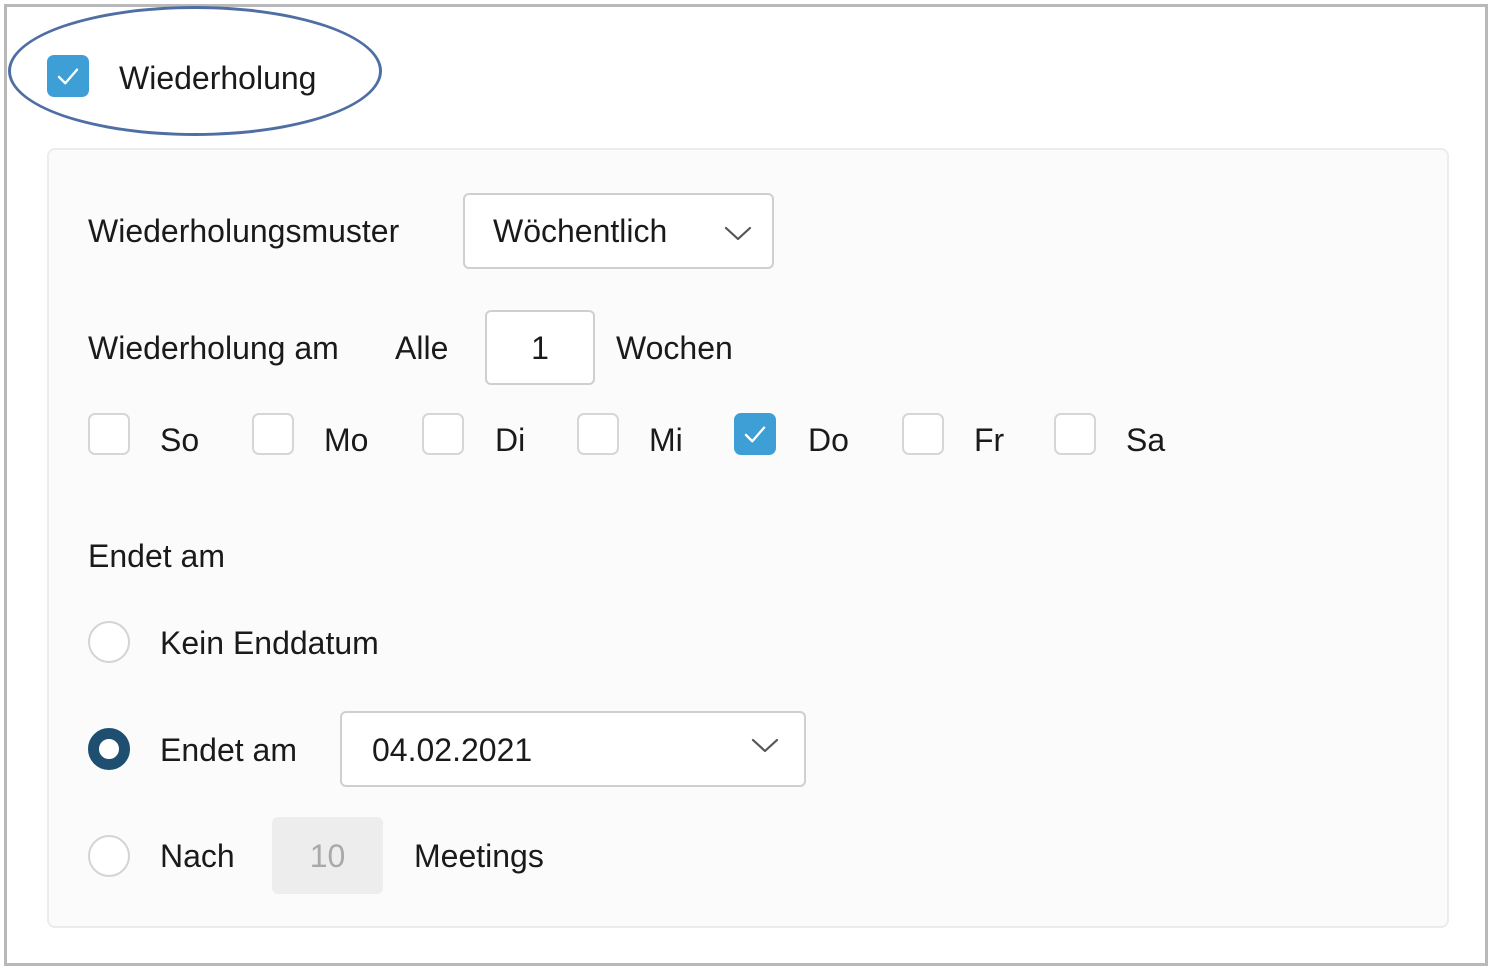  What do you see at coordinates (109, 642) in the screenshot?
I see `radio-no-end-date` at bounding box center [109, 642].